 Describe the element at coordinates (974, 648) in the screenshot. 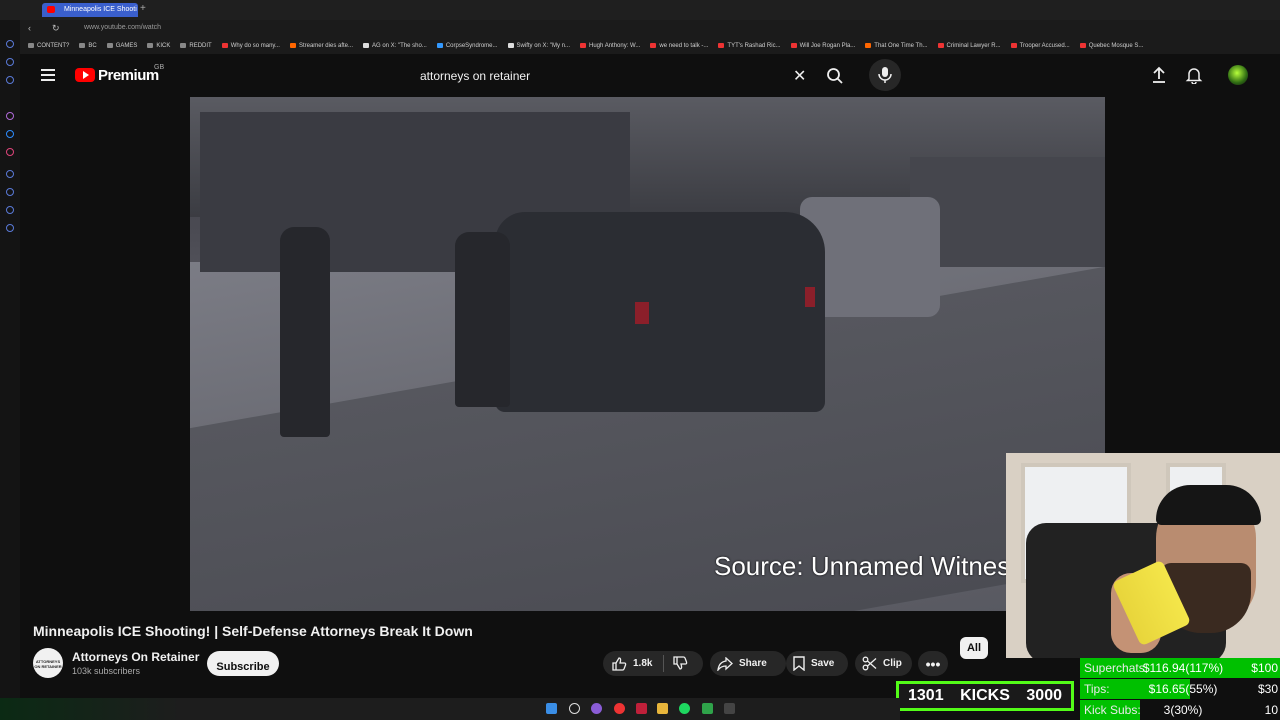

I see `filter-chip-all: All` at that location.